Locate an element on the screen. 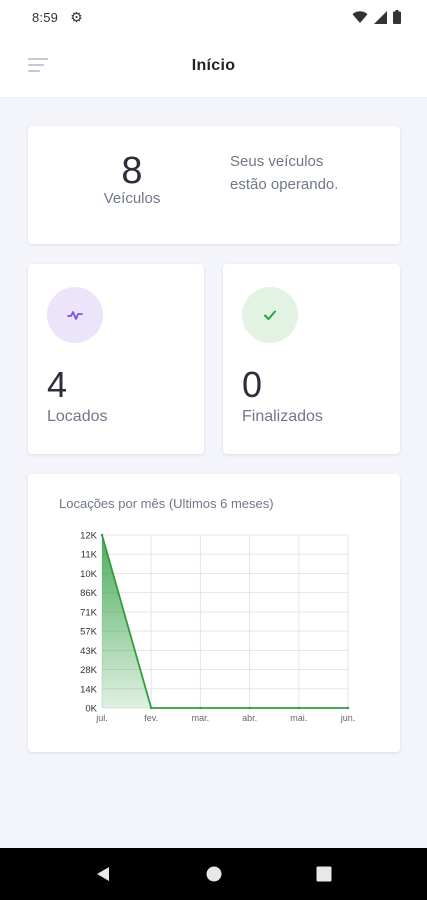  x-tick-label: jun. is located at coordinates (348, 718).